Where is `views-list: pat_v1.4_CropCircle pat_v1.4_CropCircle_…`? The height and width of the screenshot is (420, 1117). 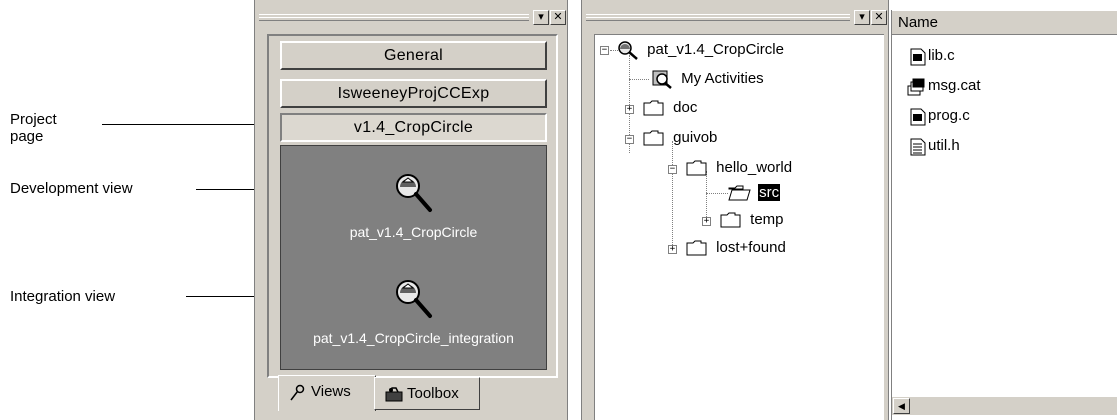 views-list: pat_v1.4_CropCircle pat_v1.4_CropCircle_… is located at coordinates (413, 257).